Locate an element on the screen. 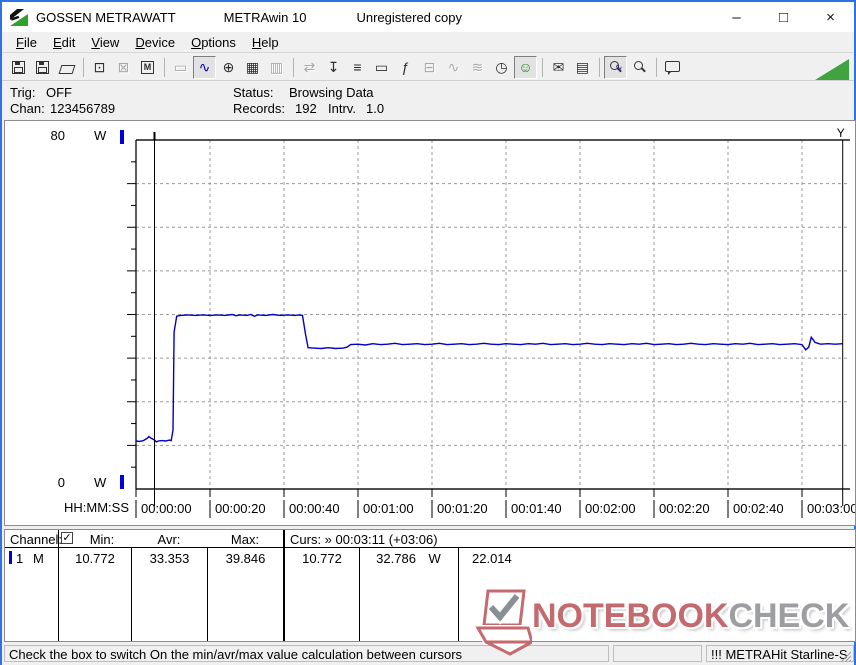 The image size is (856, 665). x-axis-tick-label: 00:00:20 is located at coordinates (240, 508).